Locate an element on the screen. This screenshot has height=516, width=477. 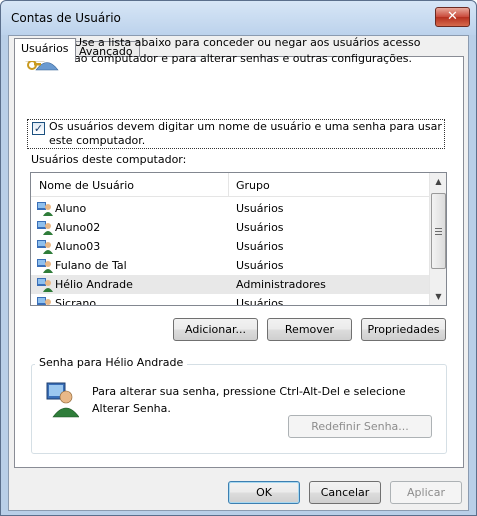
remove-user-button: Remover is located at coordinates (309, 329).